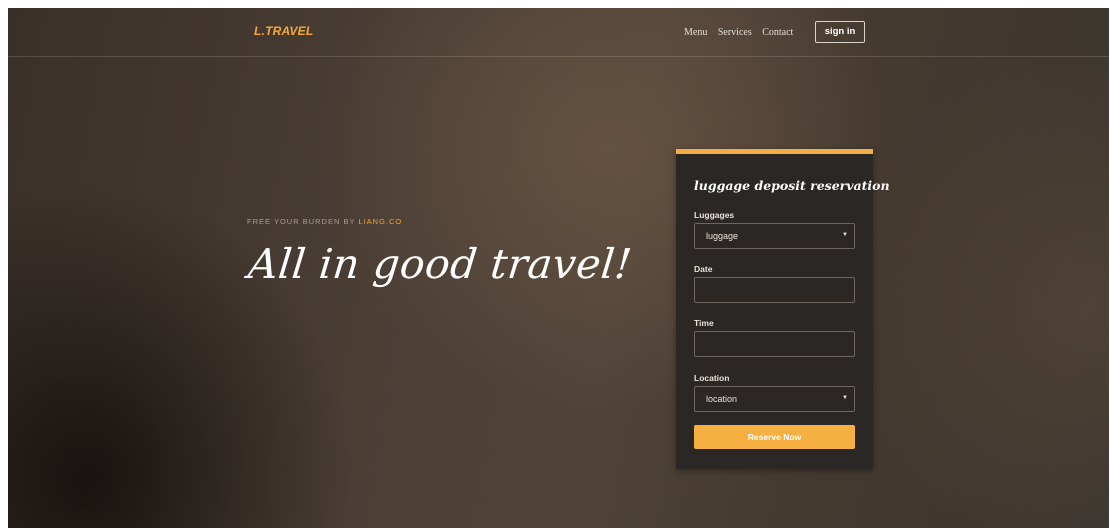  Describe the element at coordinates (380, 221) in the screenshot. I see `tagline-brand-link: LIANG.CO` at that location.